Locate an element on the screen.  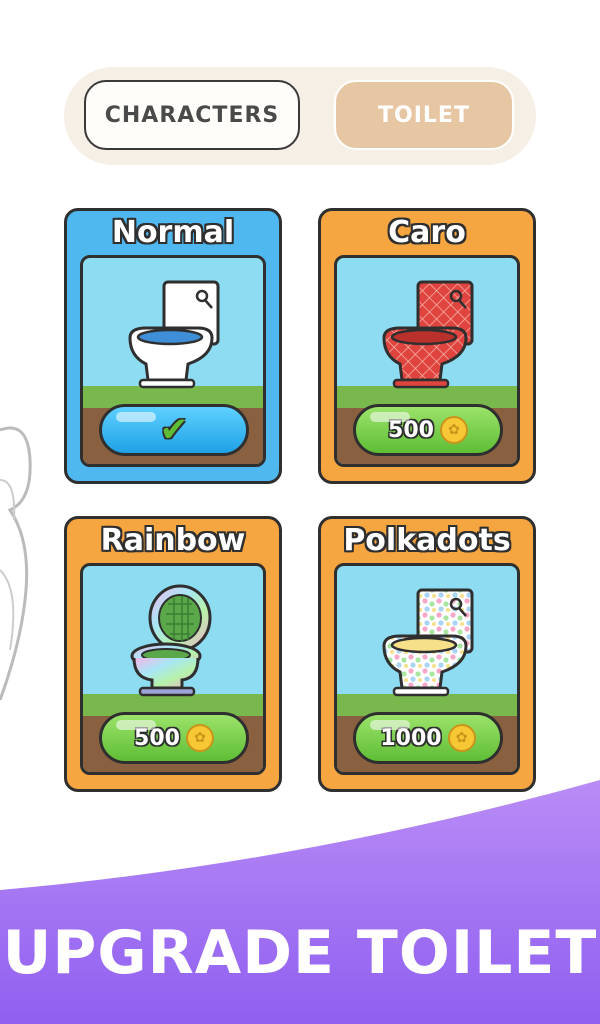
toilet-card-rainbow: Rainbow 500 ✿ is located at coordinates (173, 654).